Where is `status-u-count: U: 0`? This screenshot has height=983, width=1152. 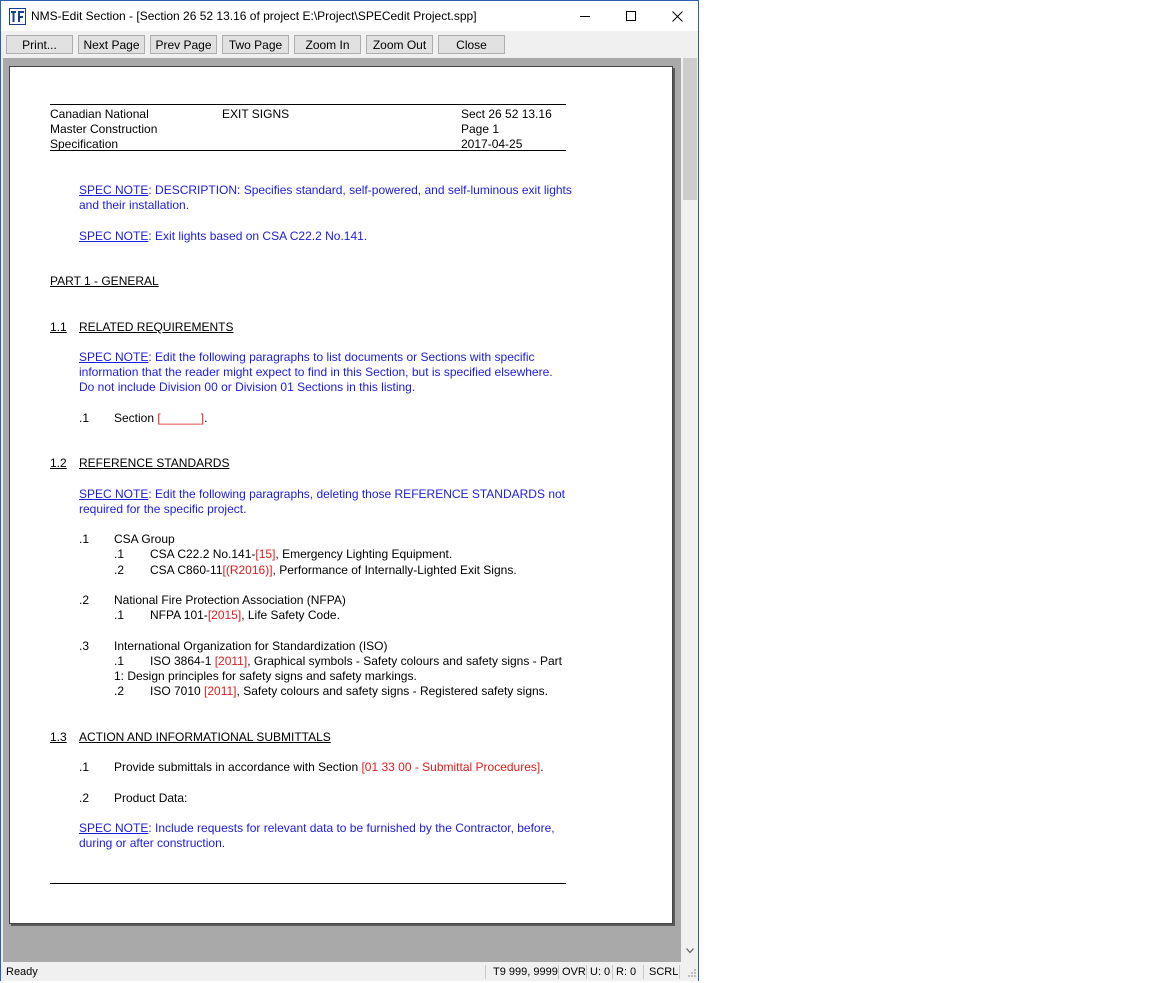
status-u-count: U: 0 is located at coordinates (600, 972).